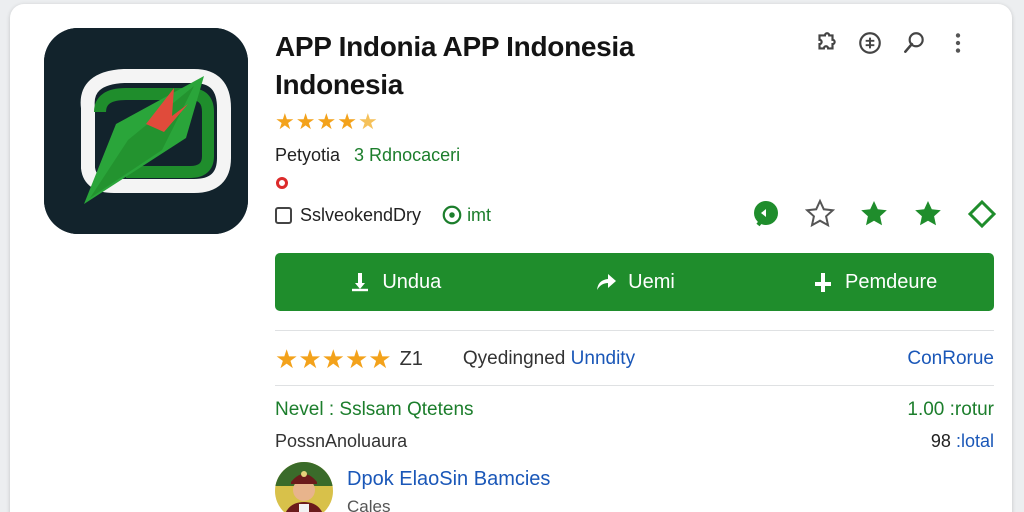  I want to click on position-number: 98, so click(940, 441).